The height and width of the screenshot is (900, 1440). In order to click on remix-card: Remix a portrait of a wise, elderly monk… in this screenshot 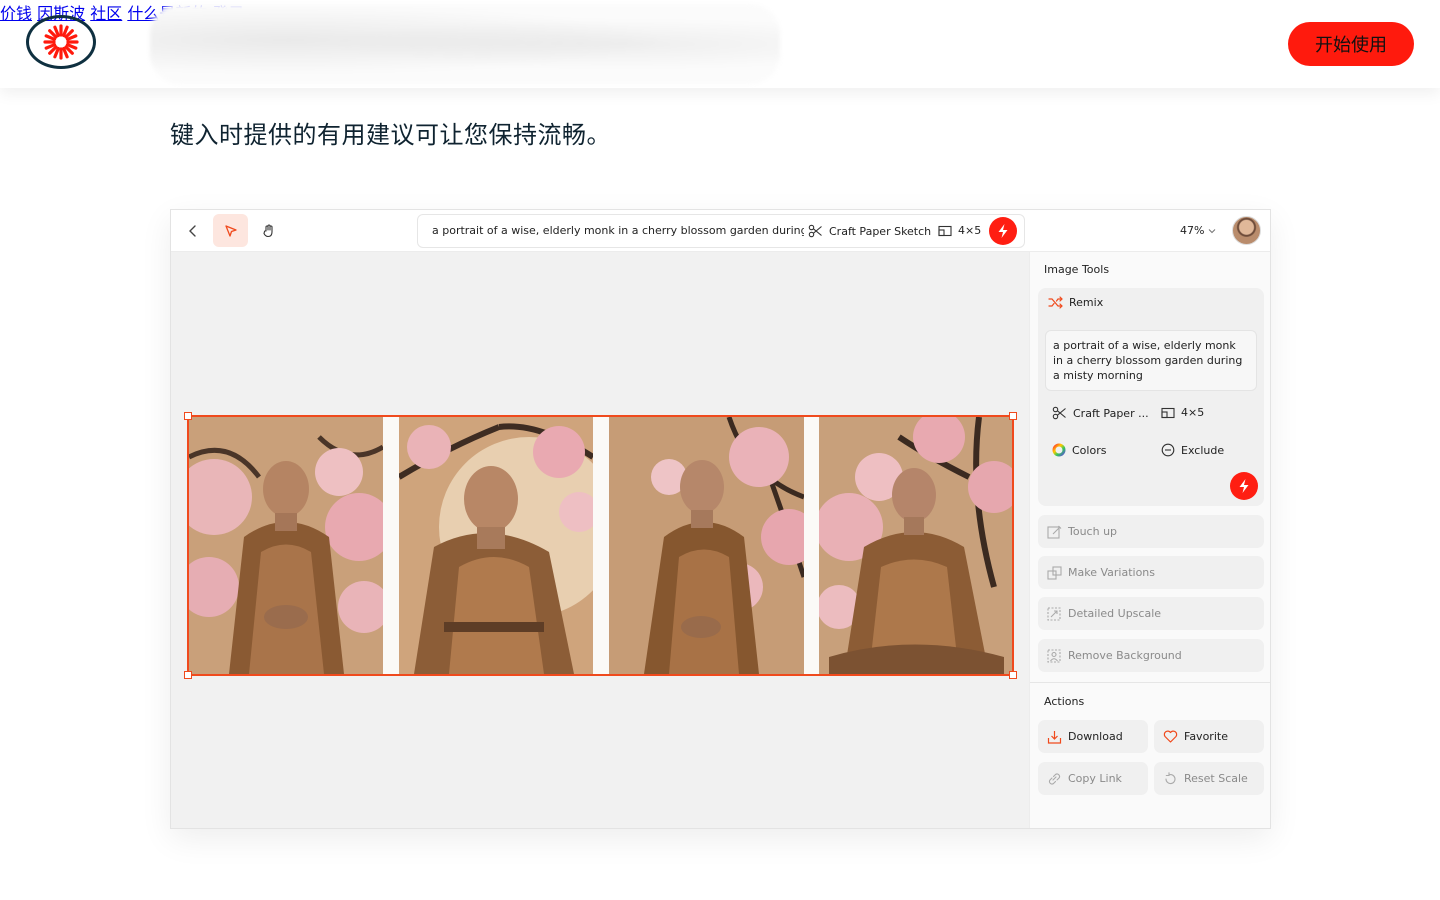, I will do `click(1151, 397)`.